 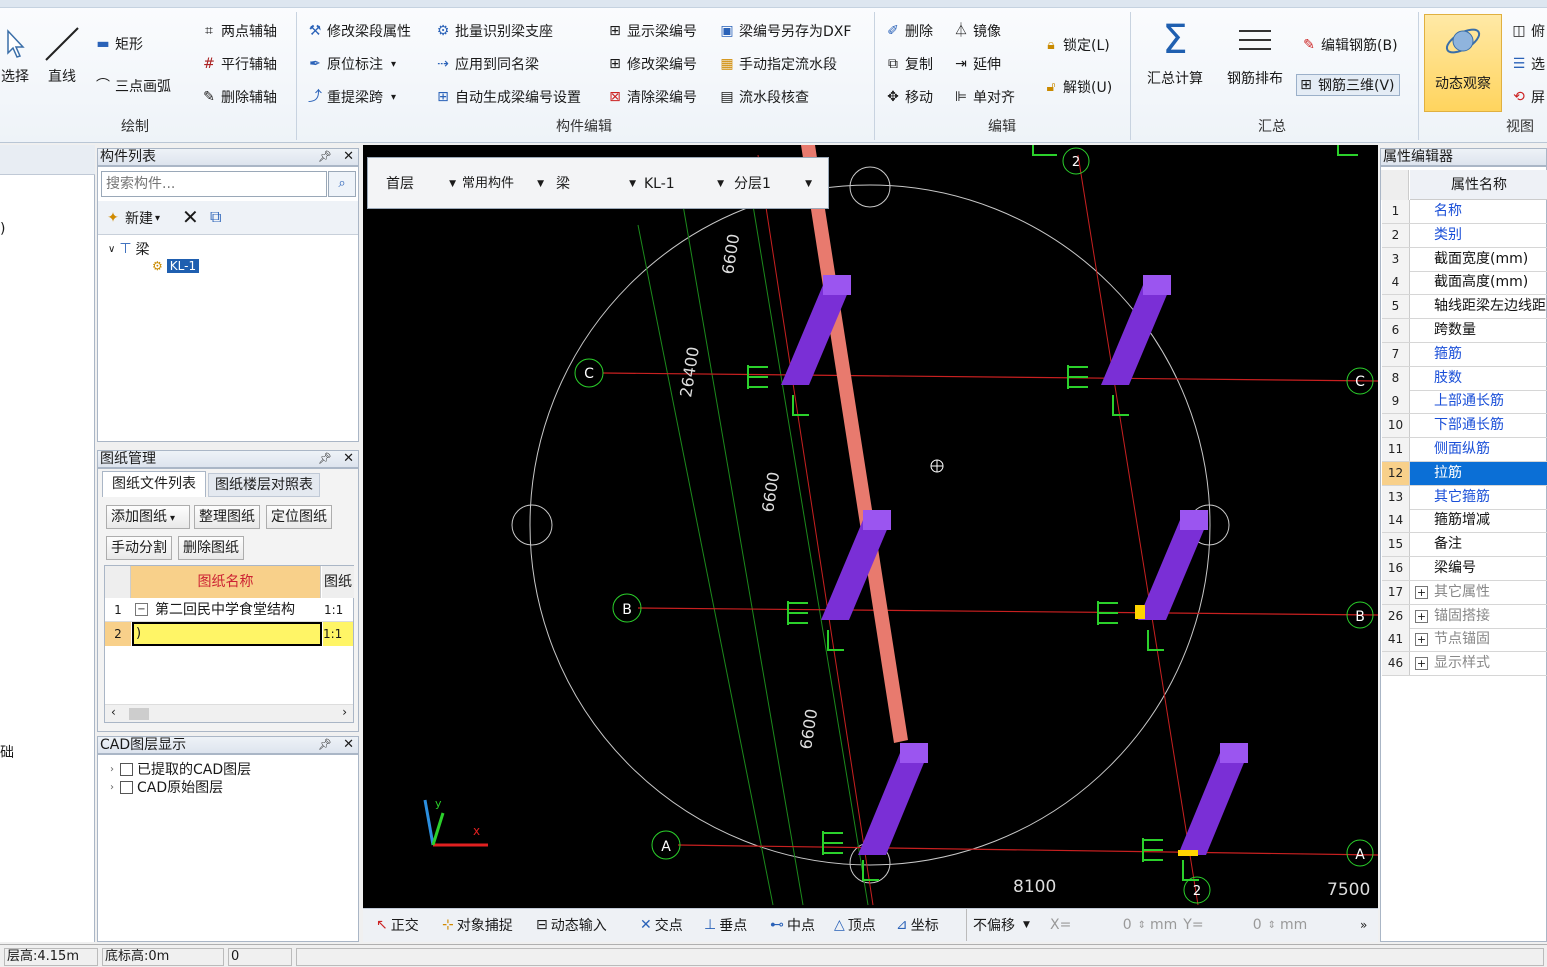 I want to click on select-button: 选择, so click(x=15, y=54).